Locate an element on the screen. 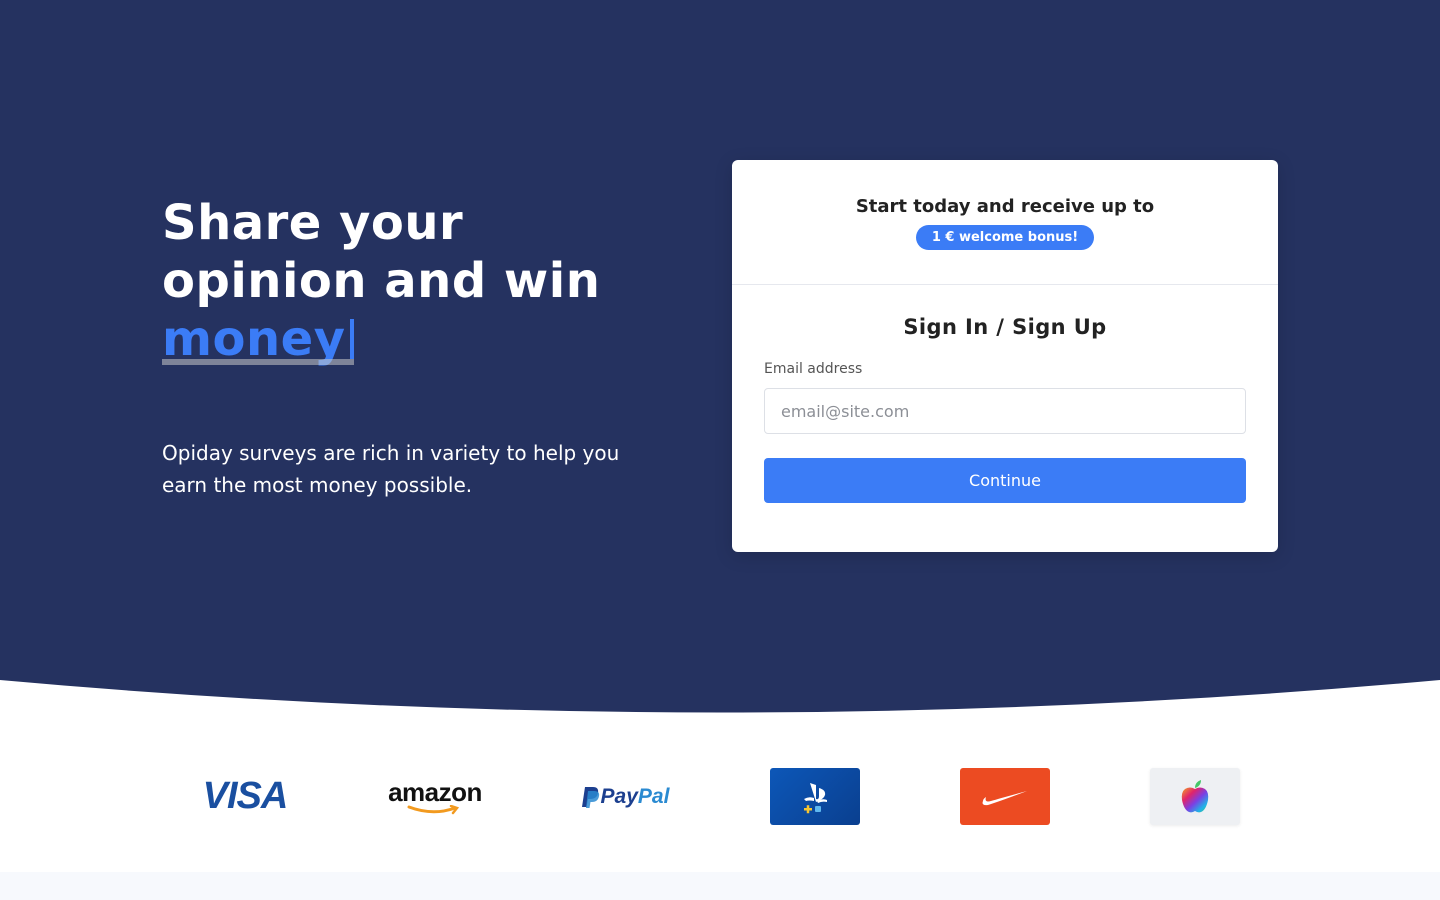 This screenshot has height=900, width=1440. playstation-plus-card is located at coordinates (815, 796).